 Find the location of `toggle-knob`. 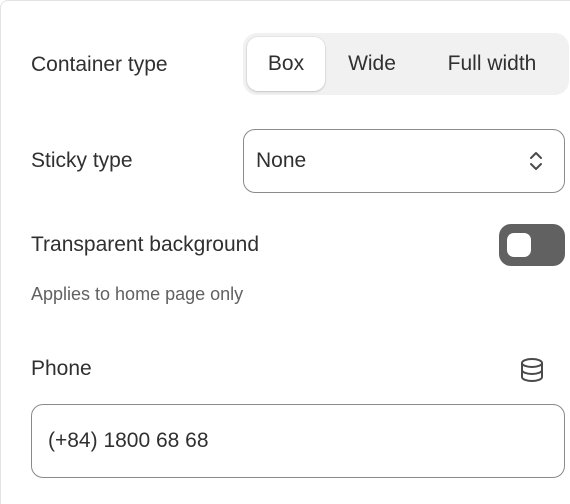

toggle-knob is located at coordinates (519, 245).